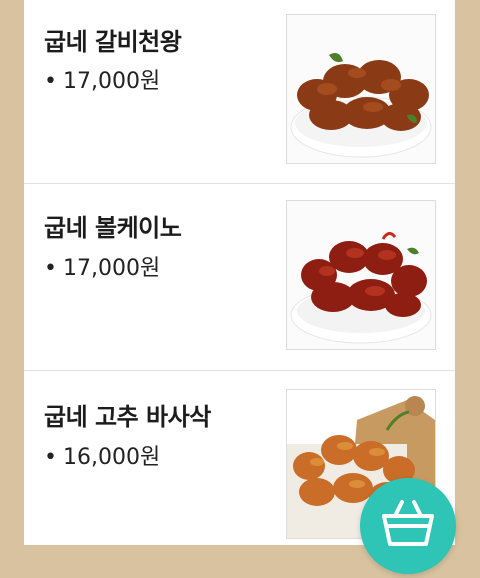 This screenshot has width=480, height=578. Describe the element at coordinates (111, 457) in the screenshot. I see `price-value: 16,000원` at that location.